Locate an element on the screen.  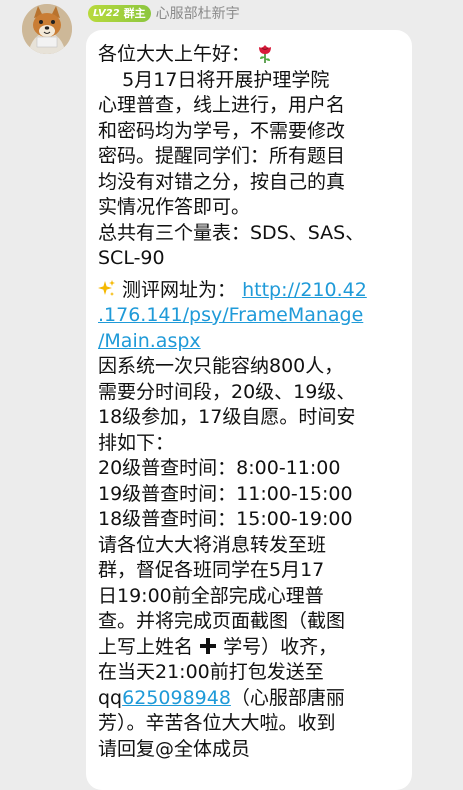
message-line: 20级普查时间：8:00-11:00 is located at coordinates (219, 468).